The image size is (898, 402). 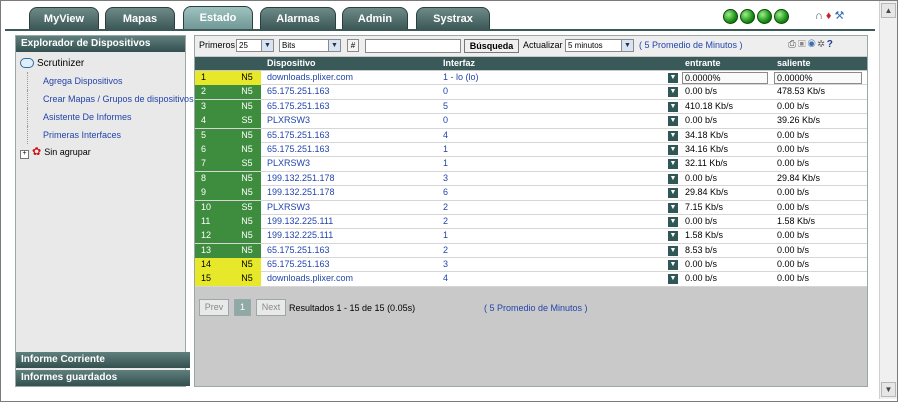 I want to click on table-row: 13 N5 65.175.251.163 2 ▼ 8.53 b/s 0.00 b/s, so click(x=531, y=251).